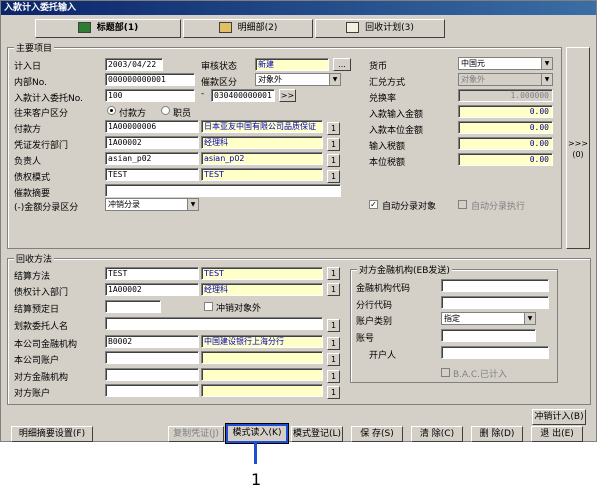  What do you see at coordinates (488, 318) in the screenshot?
I see `account-type-select: 指定 ▼` at bounding box center [488, 318].